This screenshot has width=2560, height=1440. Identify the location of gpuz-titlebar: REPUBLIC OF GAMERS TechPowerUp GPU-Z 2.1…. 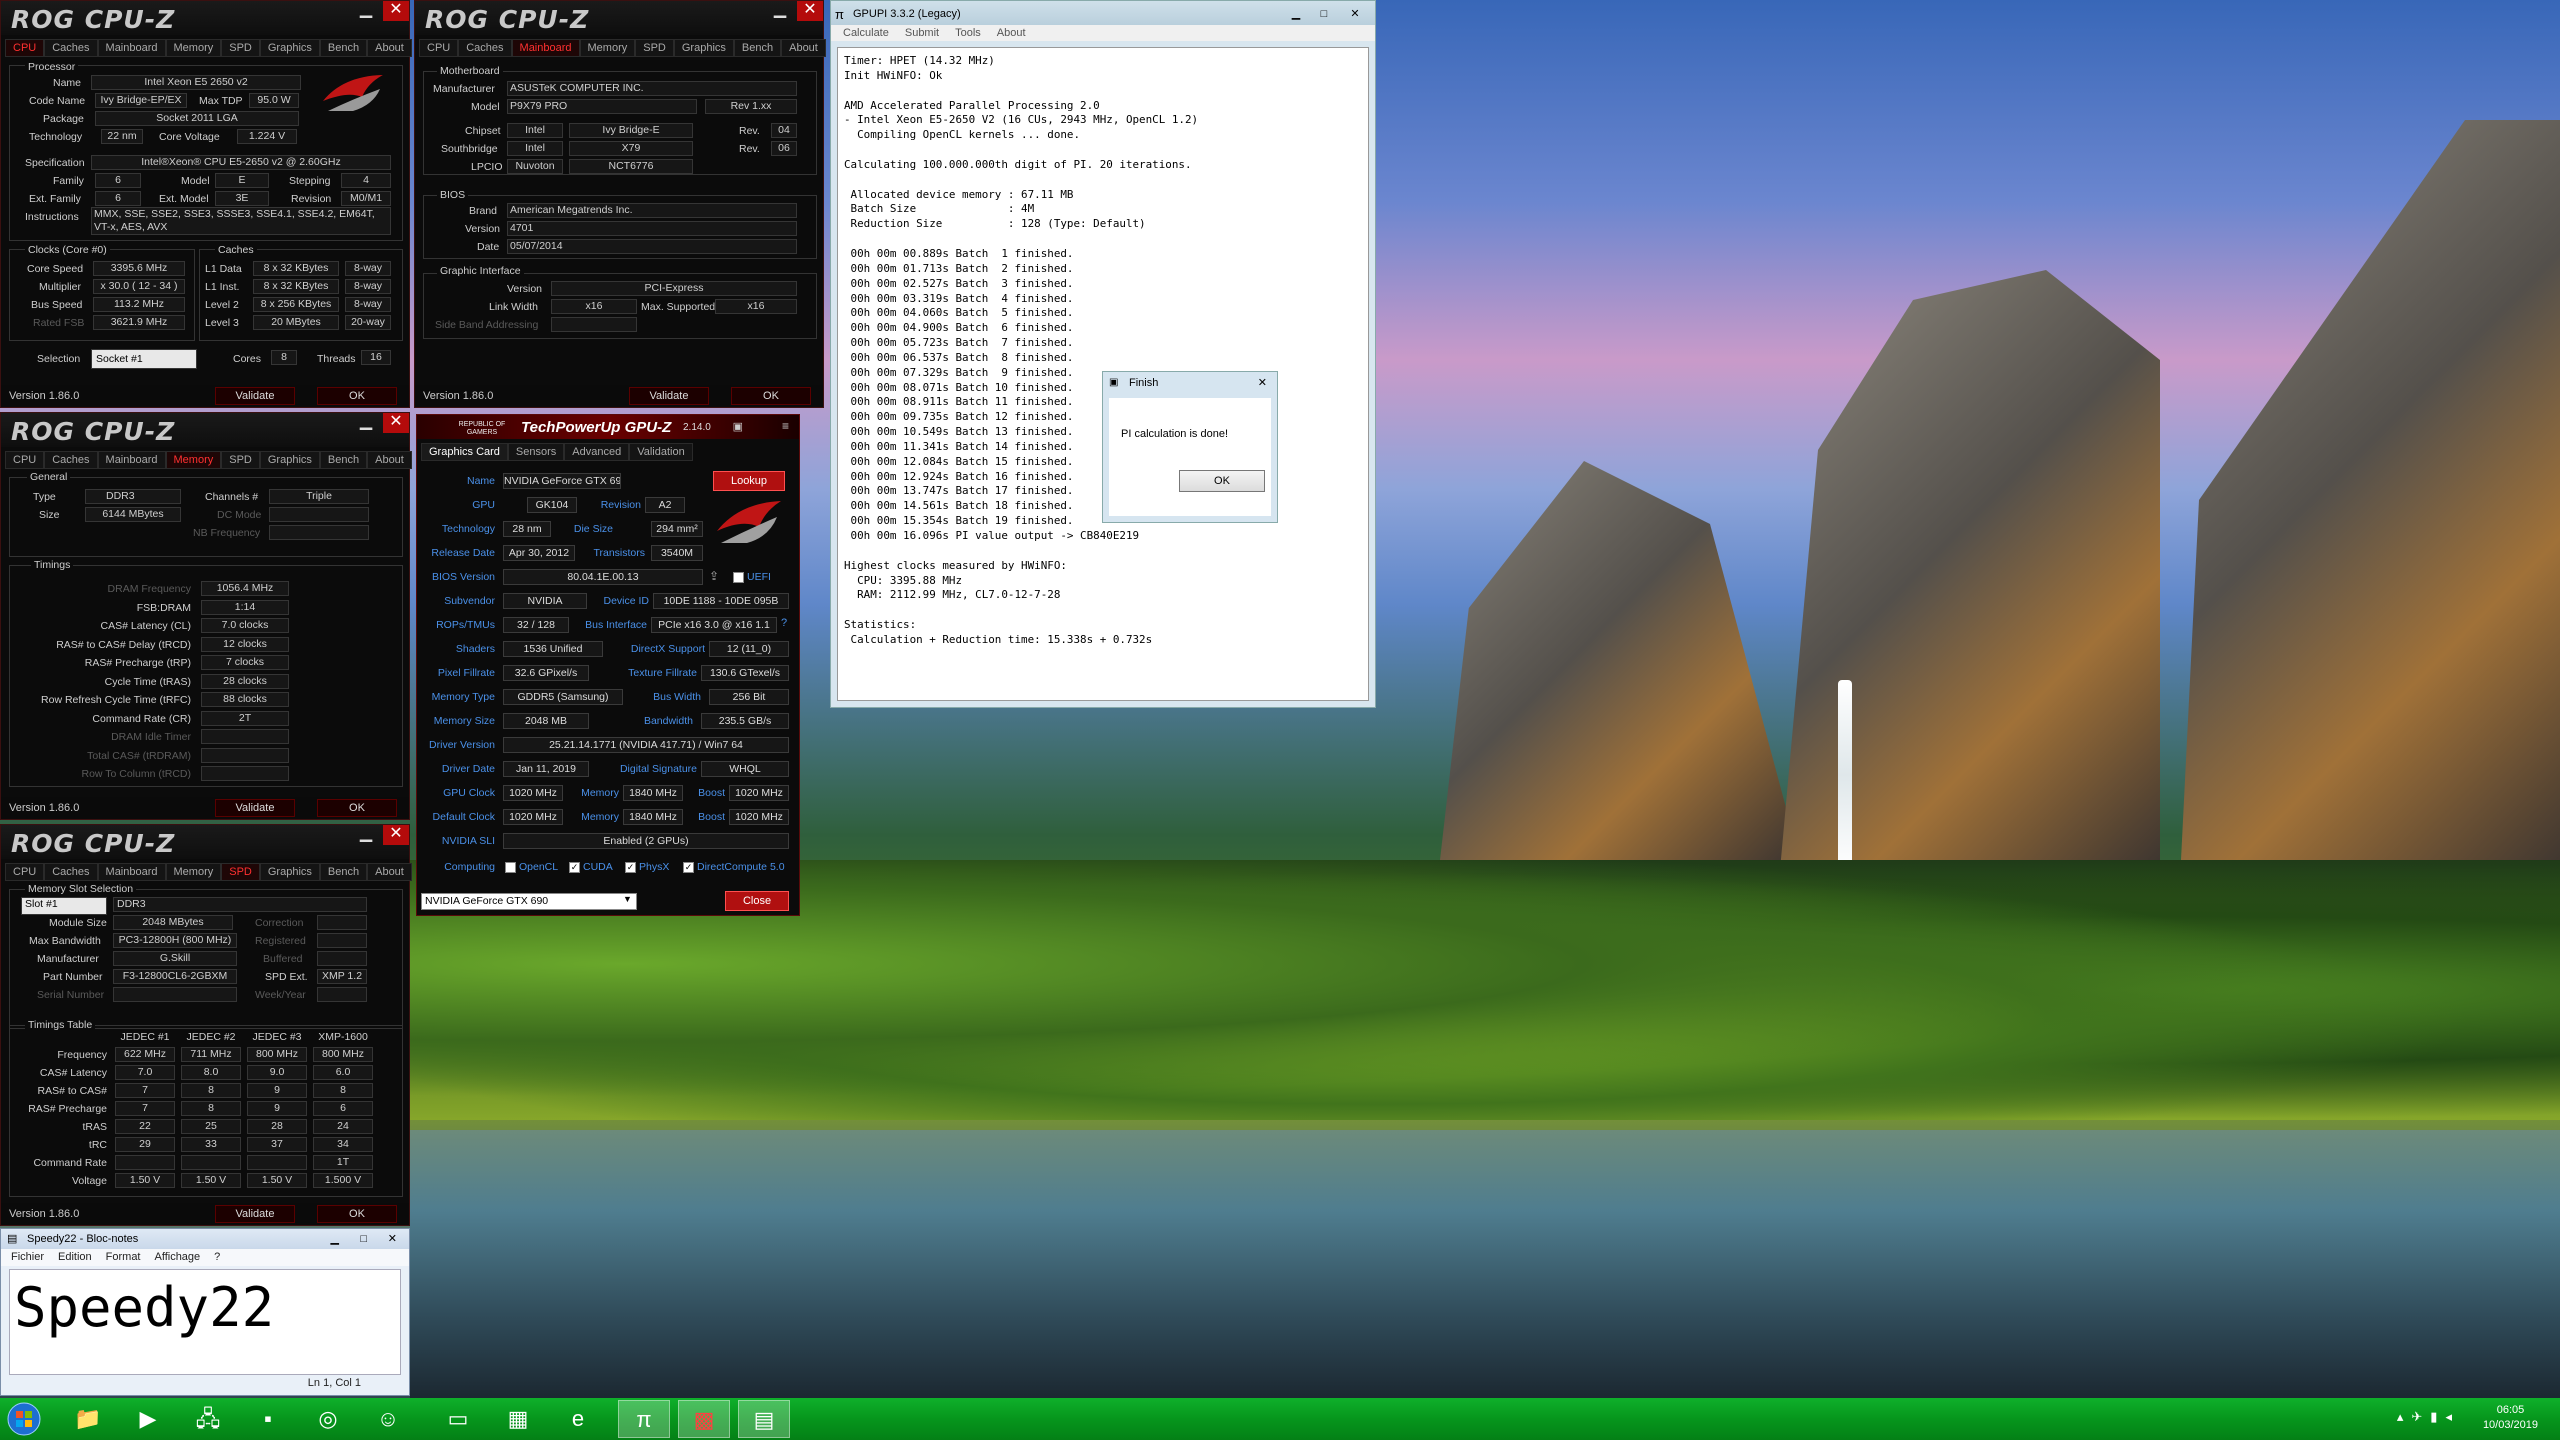
(608, 427).